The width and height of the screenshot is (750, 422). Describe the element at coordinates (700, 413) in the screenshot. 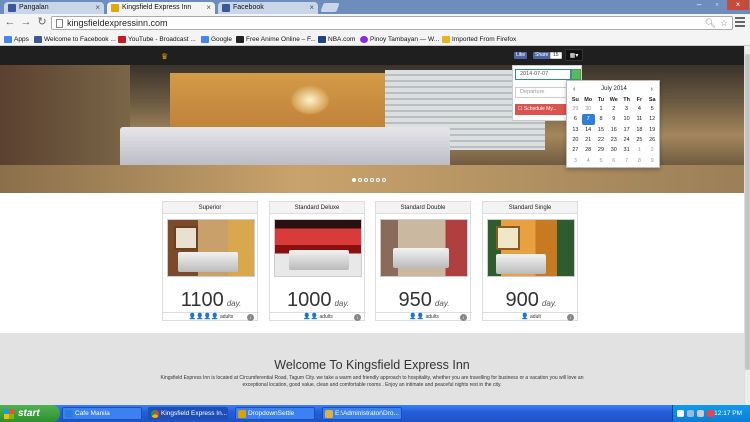

I see `volume-icon` at that location.